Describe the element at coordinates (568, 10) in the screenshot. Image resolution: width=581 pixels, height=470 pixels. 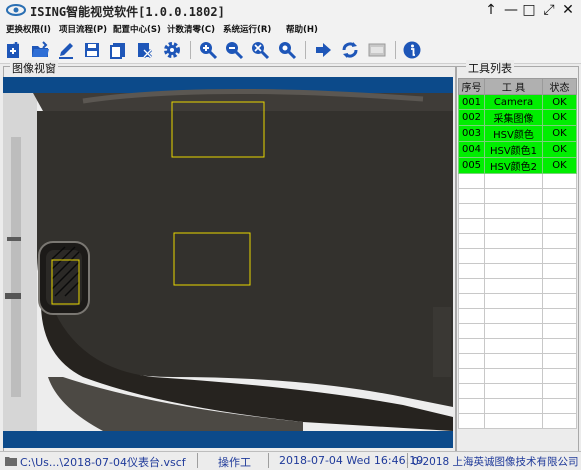
I see `close-button: ✕` at that location.